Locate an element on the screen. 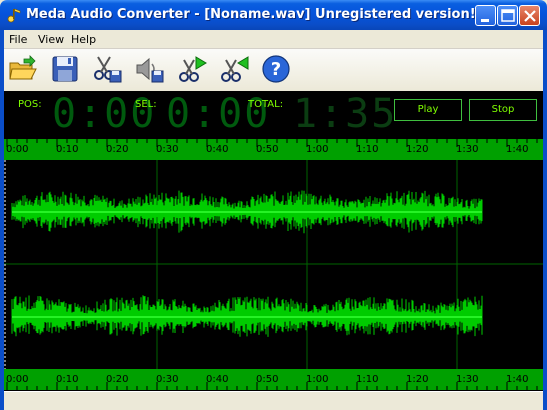 Image resolution: width=547 pixels, height=410 pixels. close-icon is located at coordinates (530, 16).